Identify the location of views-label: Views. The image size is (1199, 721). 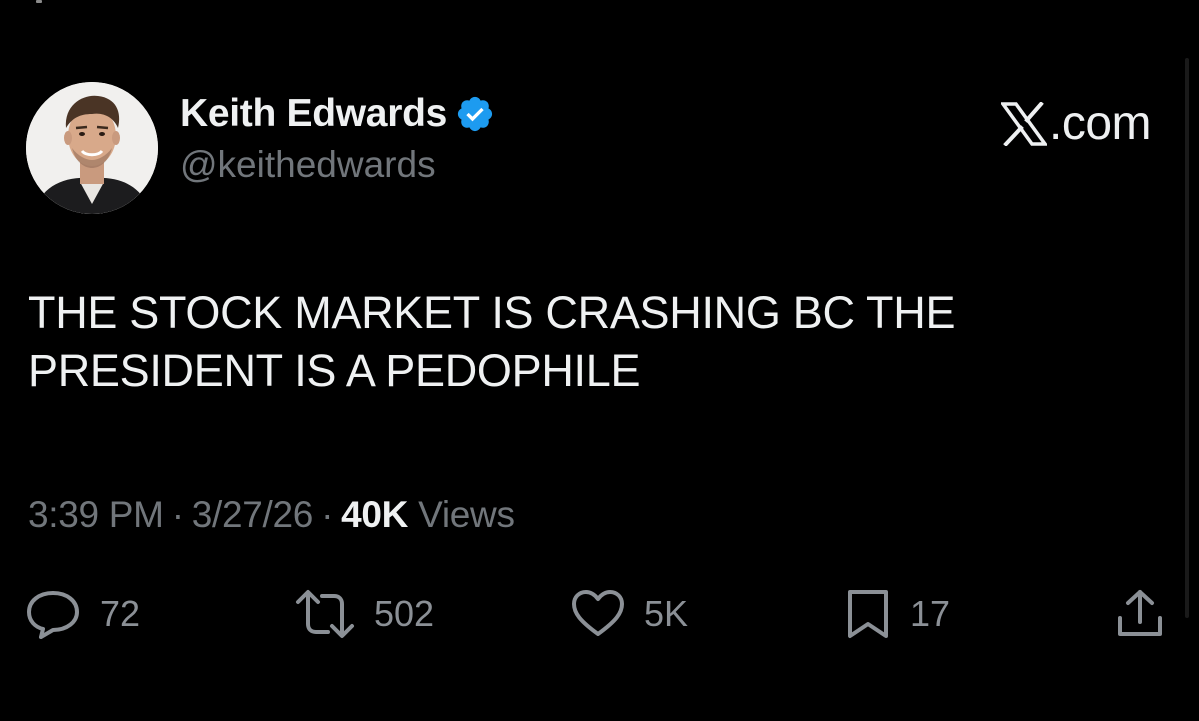
(466, 515).